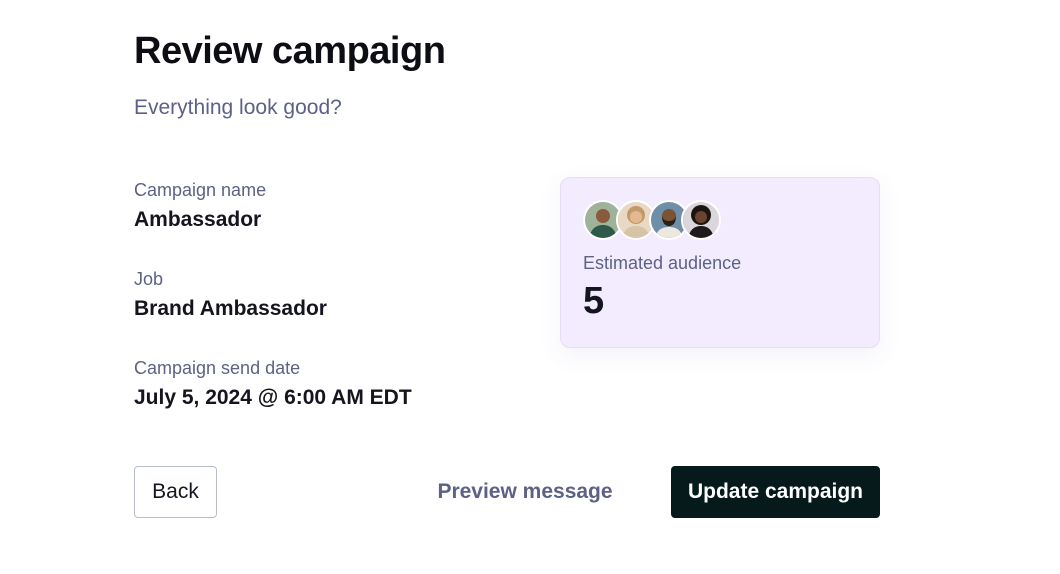 The width and height of the screenshot is (1060, 574). What do you see at coordinates (662, 263) in the screenshot?
I see `estimated-audience-label: Estimated audience` at bounding box center [662, 263].